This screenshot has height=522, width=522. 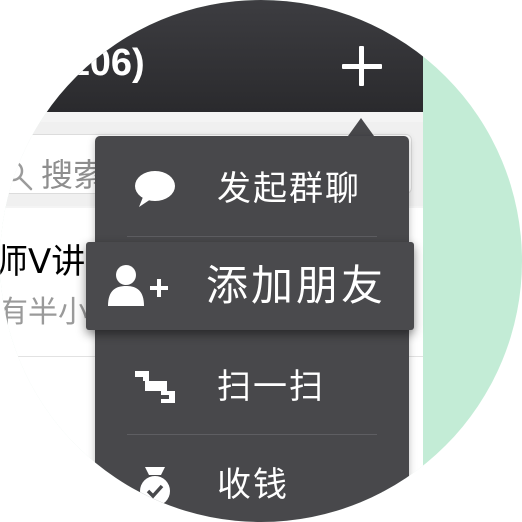 I want to click on menu-item-group-chat: 发起群聊, so click(x=252, y=189).